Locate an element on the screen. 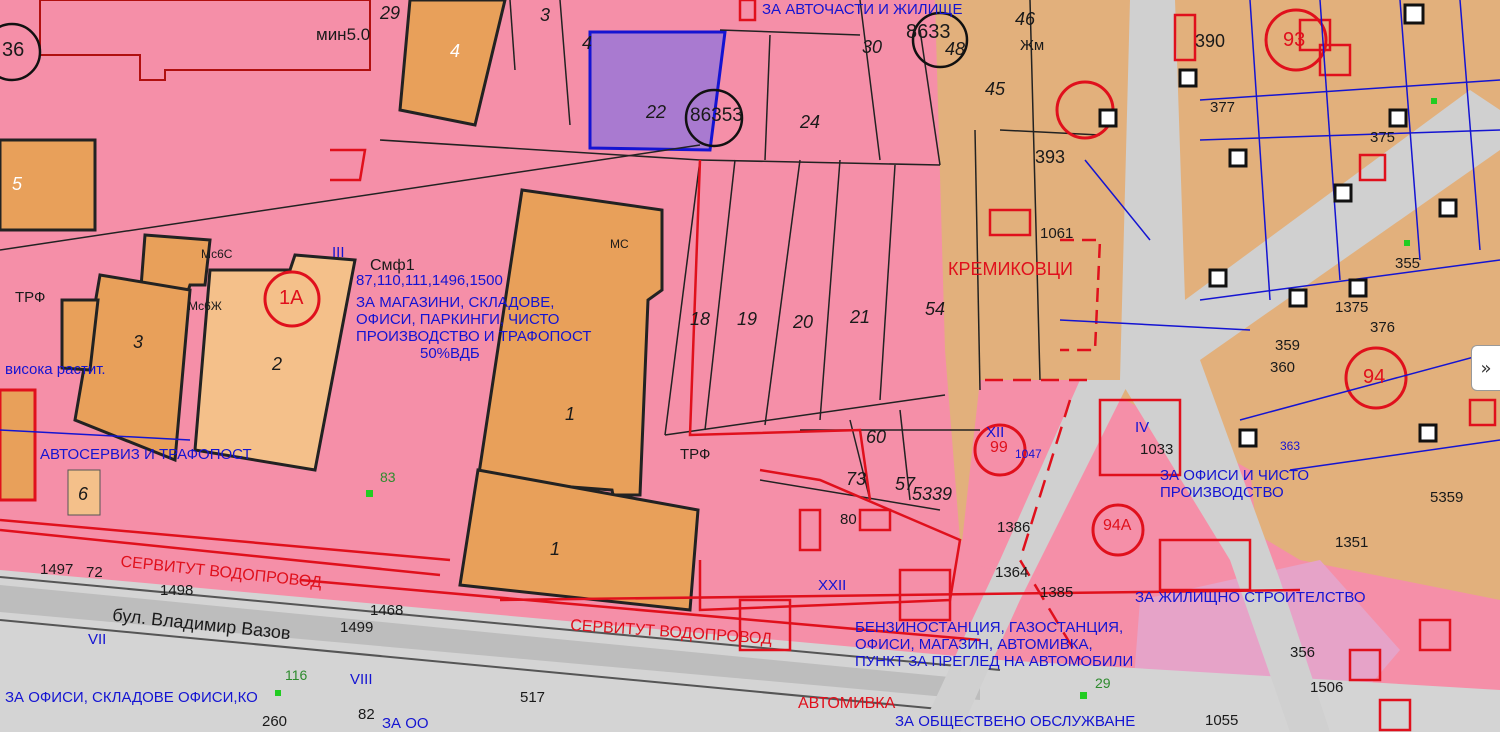  building-side is located at coordinates (80, 335).